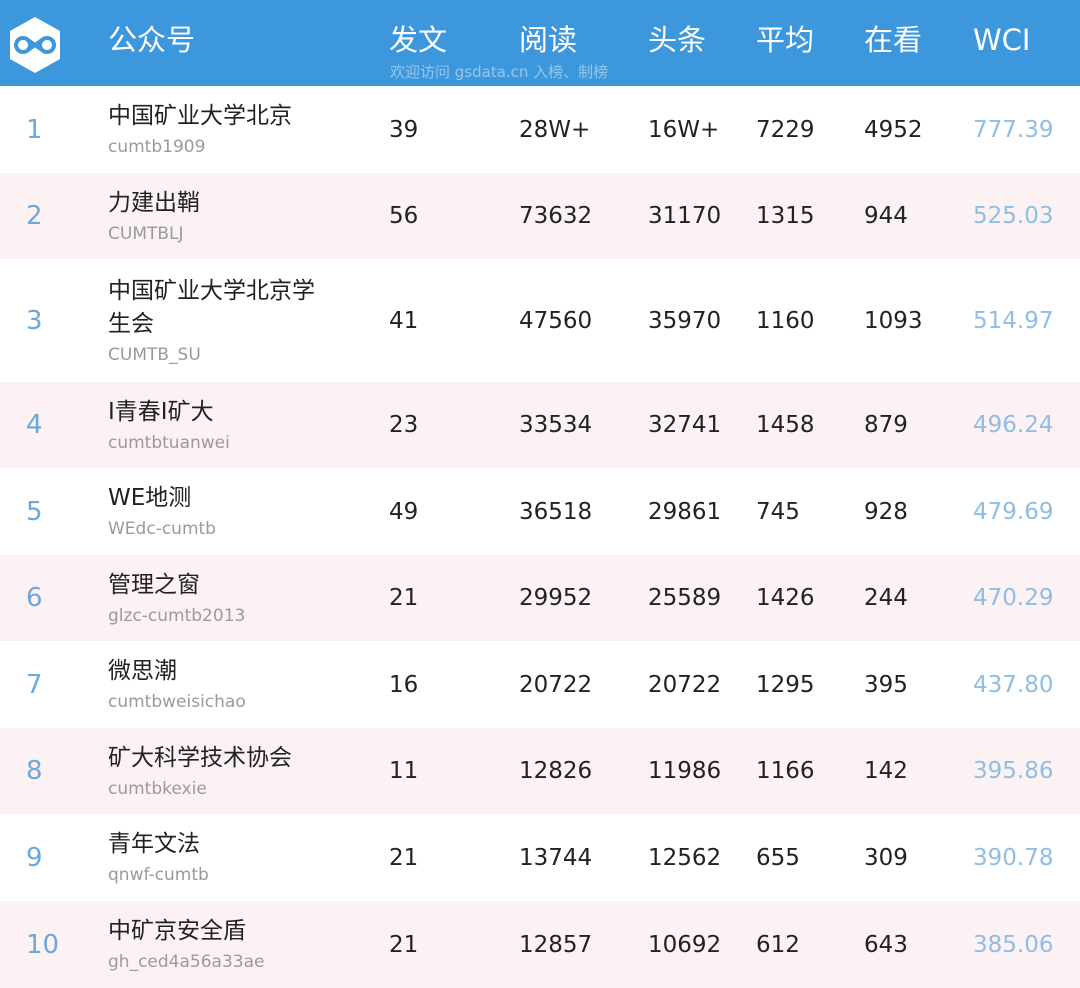 Image resolution: width=1080 pixels, height=988 pixels. I want to click on rank-number: 3, so click(34, 320).